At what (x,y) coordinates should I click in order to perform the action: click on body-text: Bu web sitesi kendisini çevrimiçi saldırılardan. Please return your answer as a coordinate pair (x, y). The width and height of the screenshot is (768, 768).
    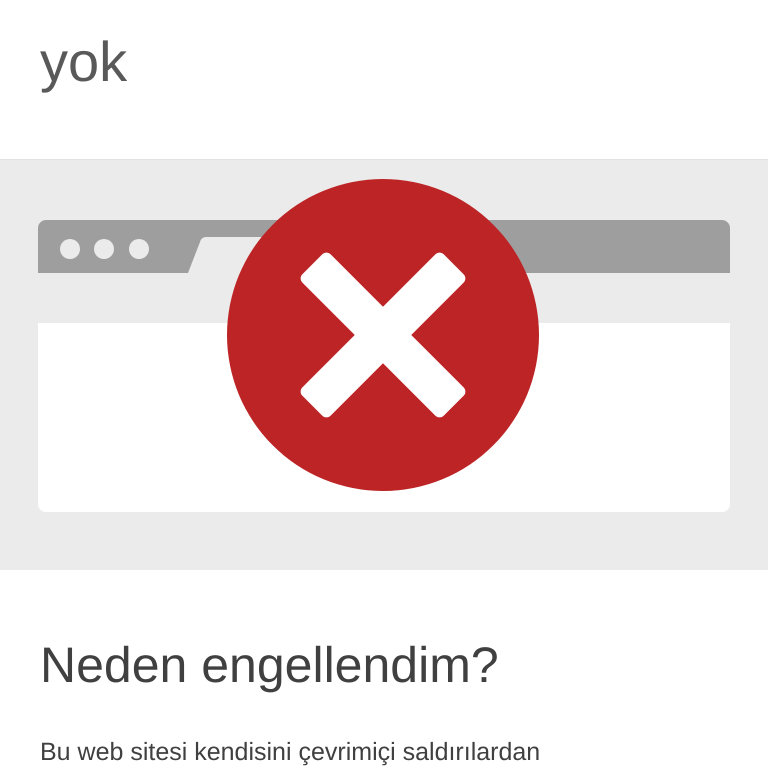
    Looking at the image, I should click on (291, 752).